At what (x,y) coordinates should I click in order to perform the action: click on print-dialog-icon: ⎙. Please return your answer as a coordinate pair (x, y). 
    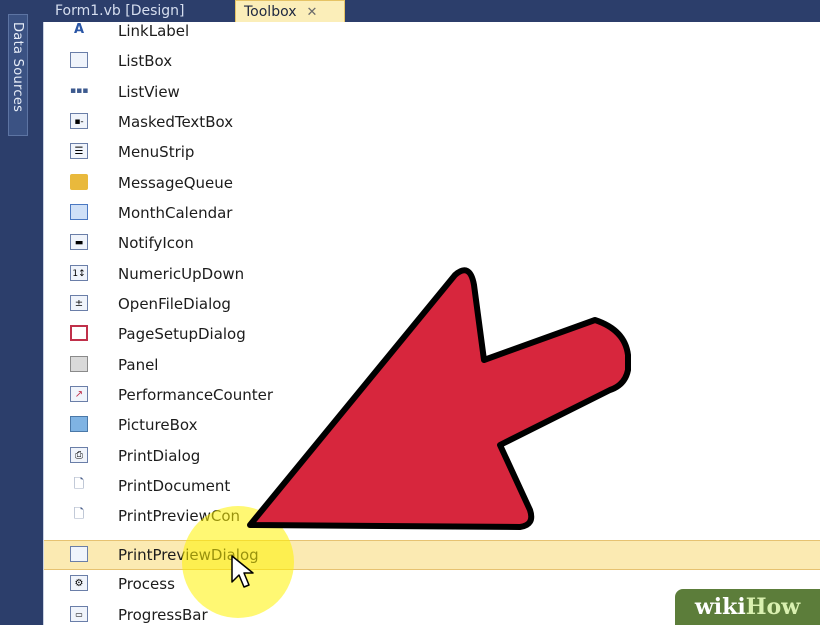
    Looking at the image, I should click on (79, 455).